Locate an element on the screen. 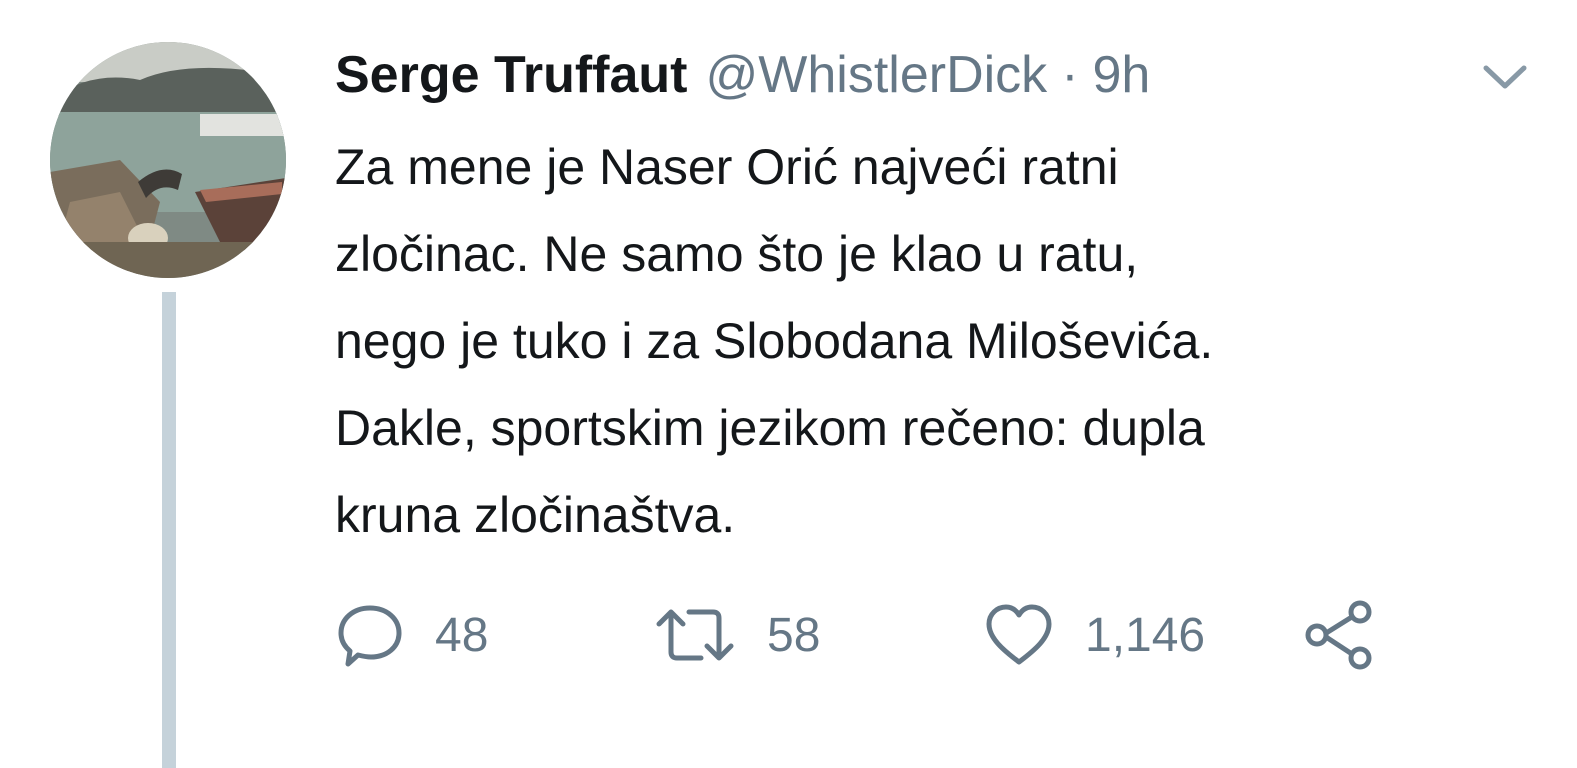 This screenshot has width=1577, height=768. author-name: Serge Truffaut is located at coordinates (511, 75).